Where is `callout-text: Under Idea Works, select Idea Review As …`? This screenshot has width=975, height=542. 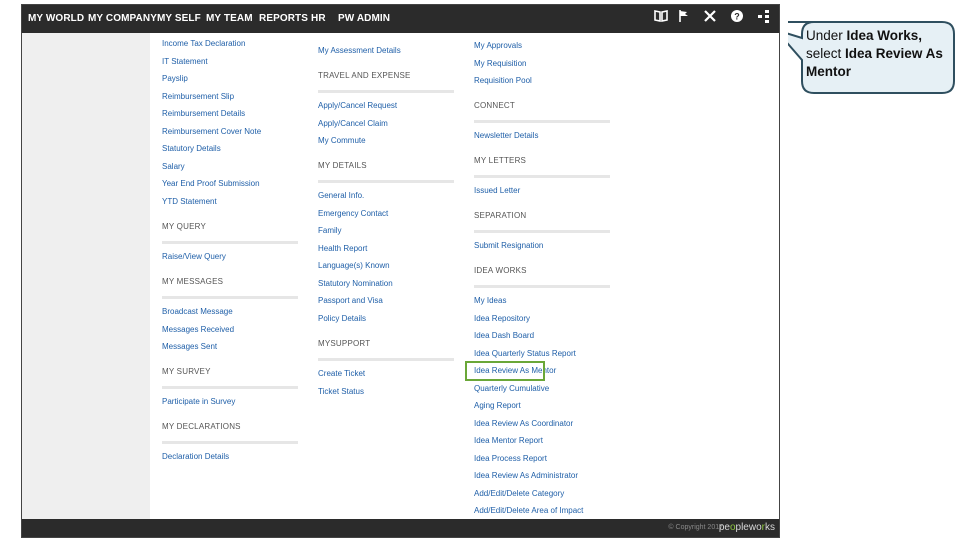 callout-text: Under Idea Works, select Idea Review As … is located at coordinates (874, 53).